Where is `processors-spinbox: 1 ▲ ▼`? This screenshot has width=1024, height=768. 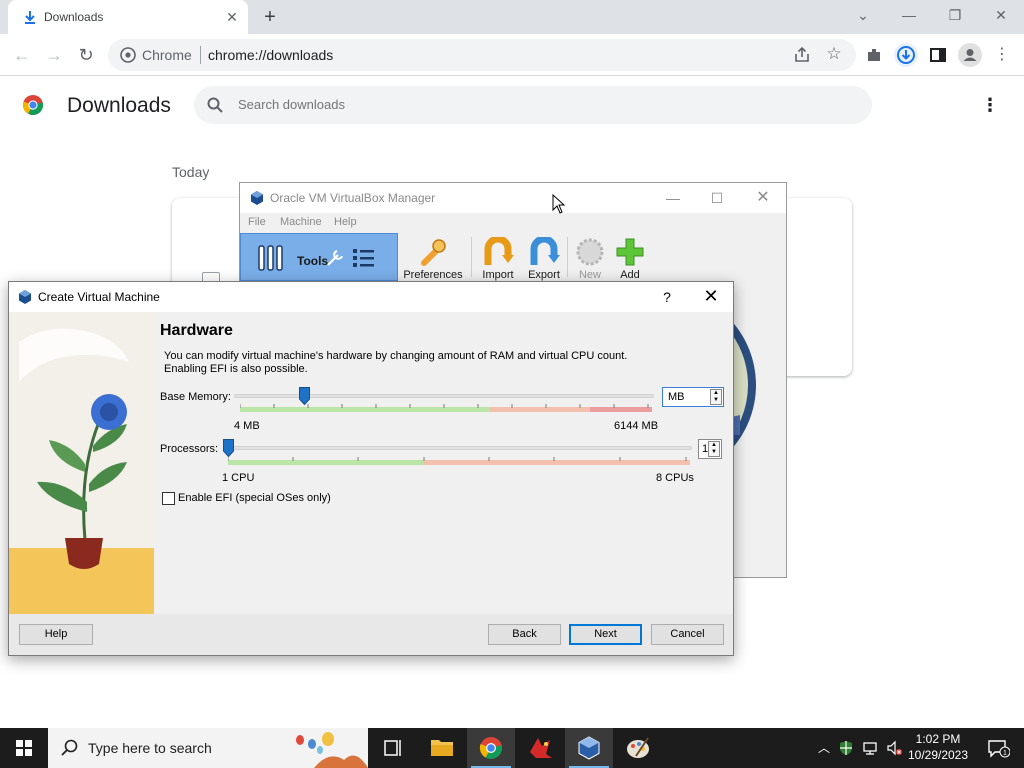
processors-spinbox: 1 ▲ ▼ is located at coordinates (710, 449).